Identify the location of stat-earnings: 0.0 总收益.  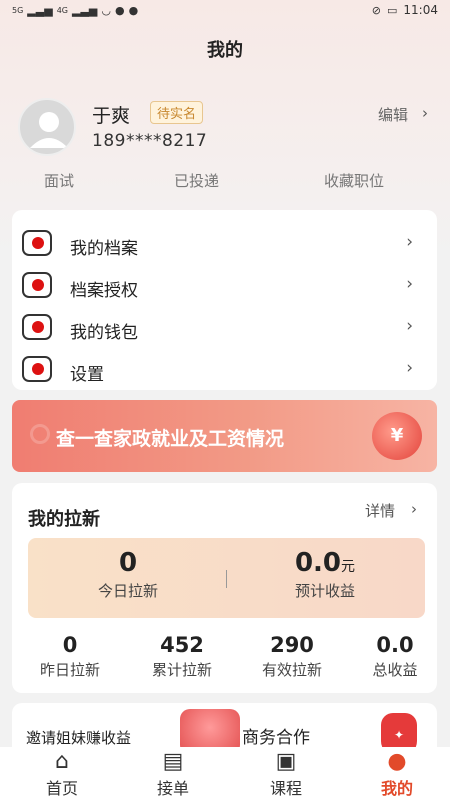
(395, 656).